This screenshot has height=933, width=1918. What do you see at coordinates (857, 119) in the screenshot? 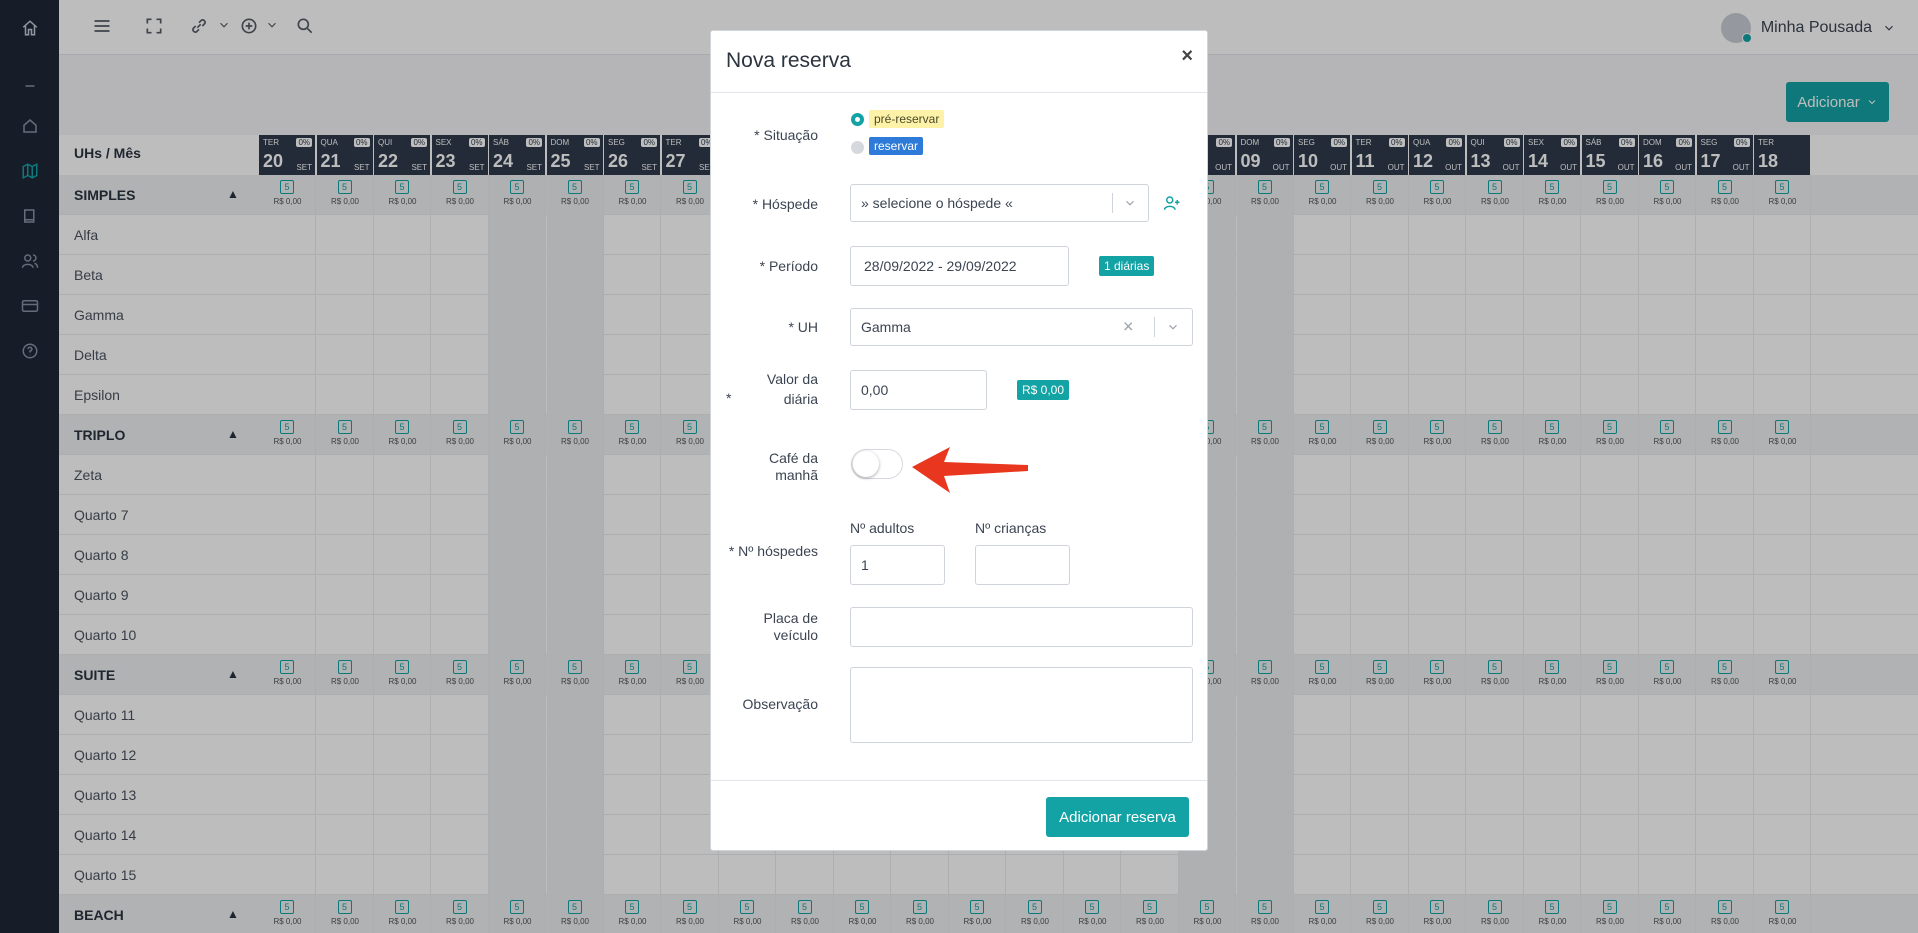
I see `radio-pre-reservar` at bounding box center [857, 119].